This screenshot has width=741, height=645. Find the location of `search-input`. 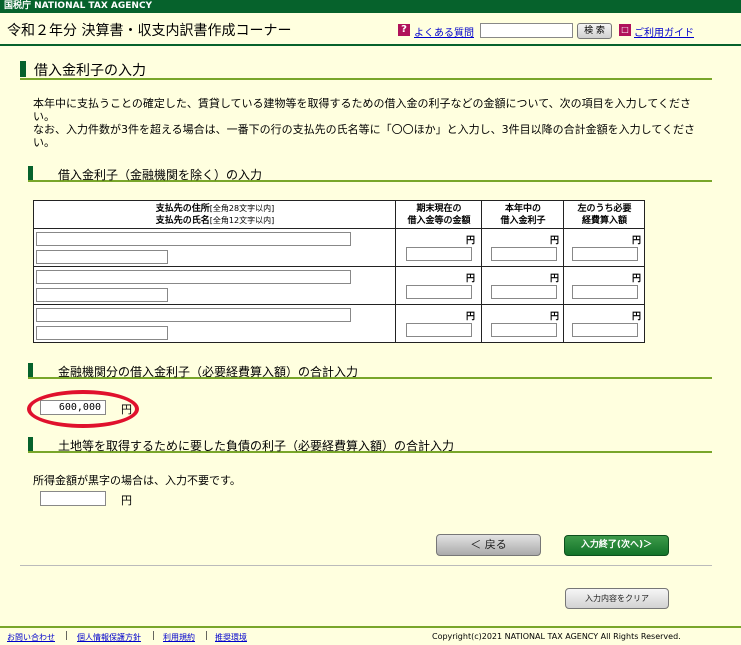

search-input is located at coordinates (526, 30).